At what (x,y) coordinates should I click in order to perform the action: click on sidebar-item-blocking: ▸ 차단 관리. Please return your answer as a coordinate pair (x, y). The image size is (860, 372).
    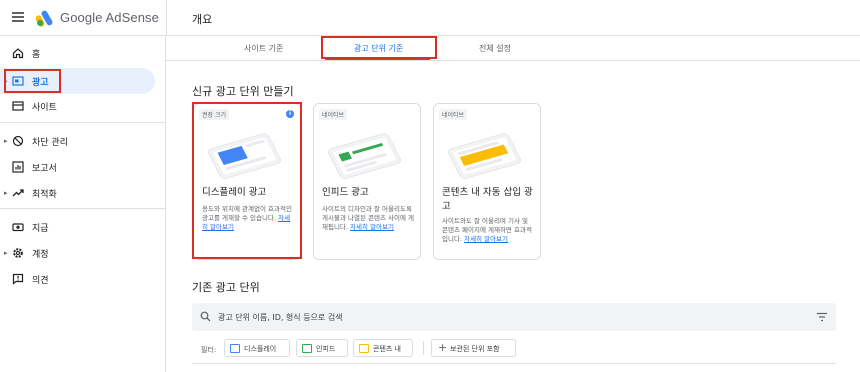
    Looking at the image, I should click on (77, 141).